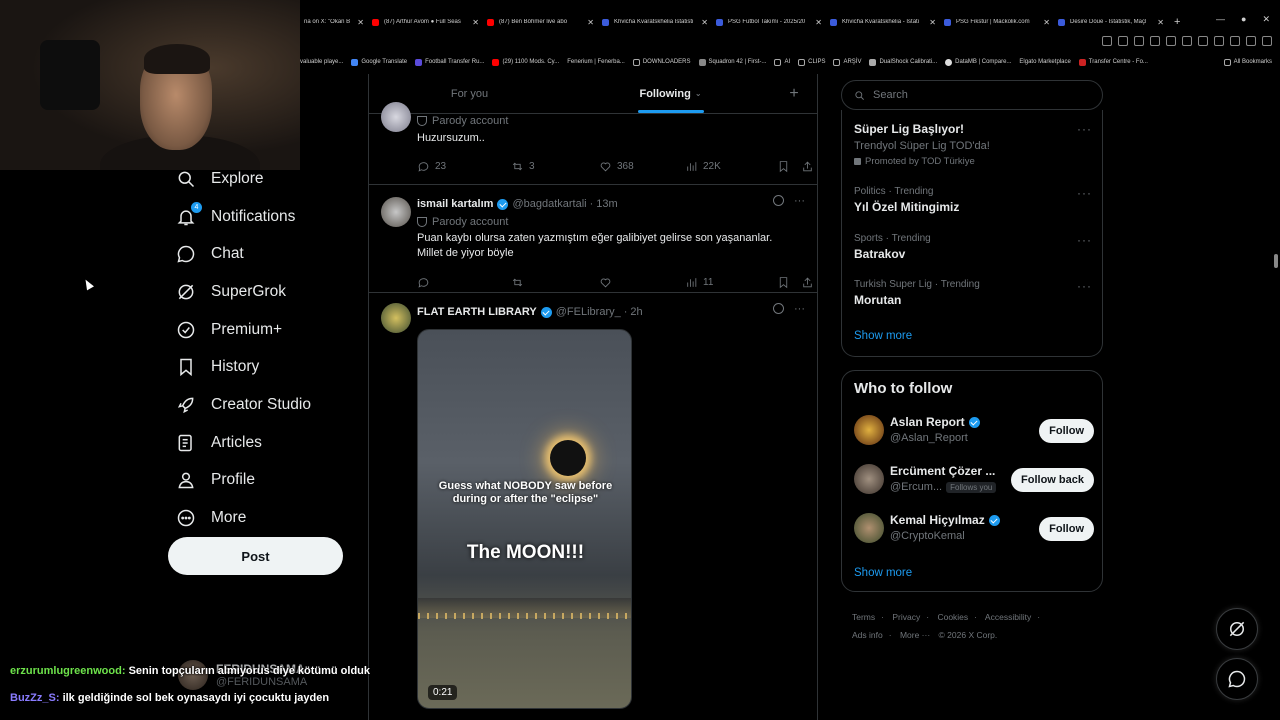 The width and height of the screenshot is (1280, 720). What do you see at coordinates (1177, 22) in the screenshot?
I see `new-tab-button: +` at bounding box center [1177, 22].